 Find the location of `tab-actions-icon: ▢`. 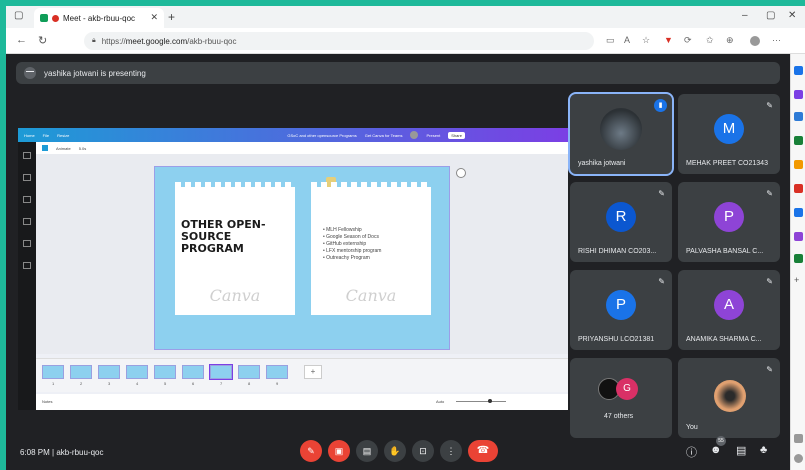

tab-actions-icon: ▢ is located at coordinates (18, 15).